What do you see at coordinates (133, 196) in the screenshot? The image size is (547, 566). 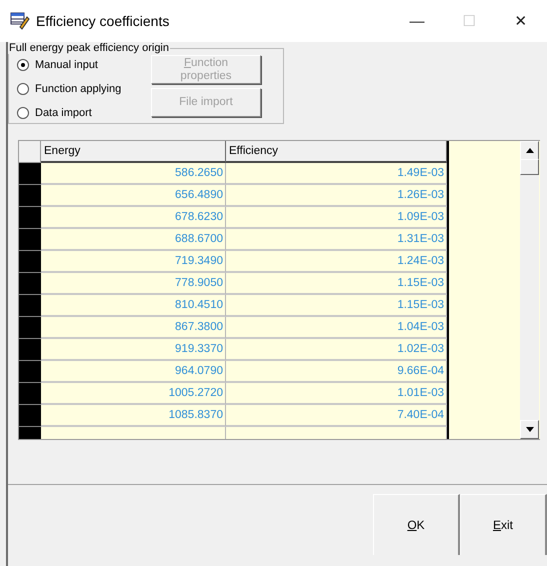 I see `table-cell: 656.4890` at bounding box center [133, 196].